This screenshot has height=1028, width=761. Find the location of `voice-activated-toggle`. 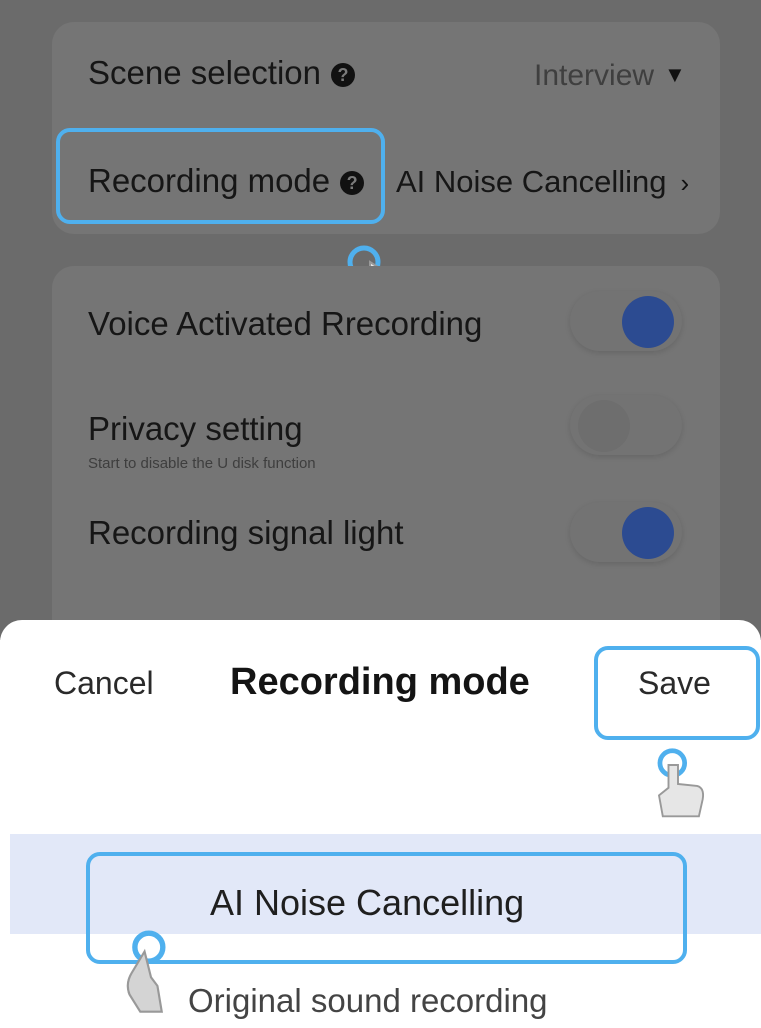

voice-activated-toggle is located at coordinates (626, 321).